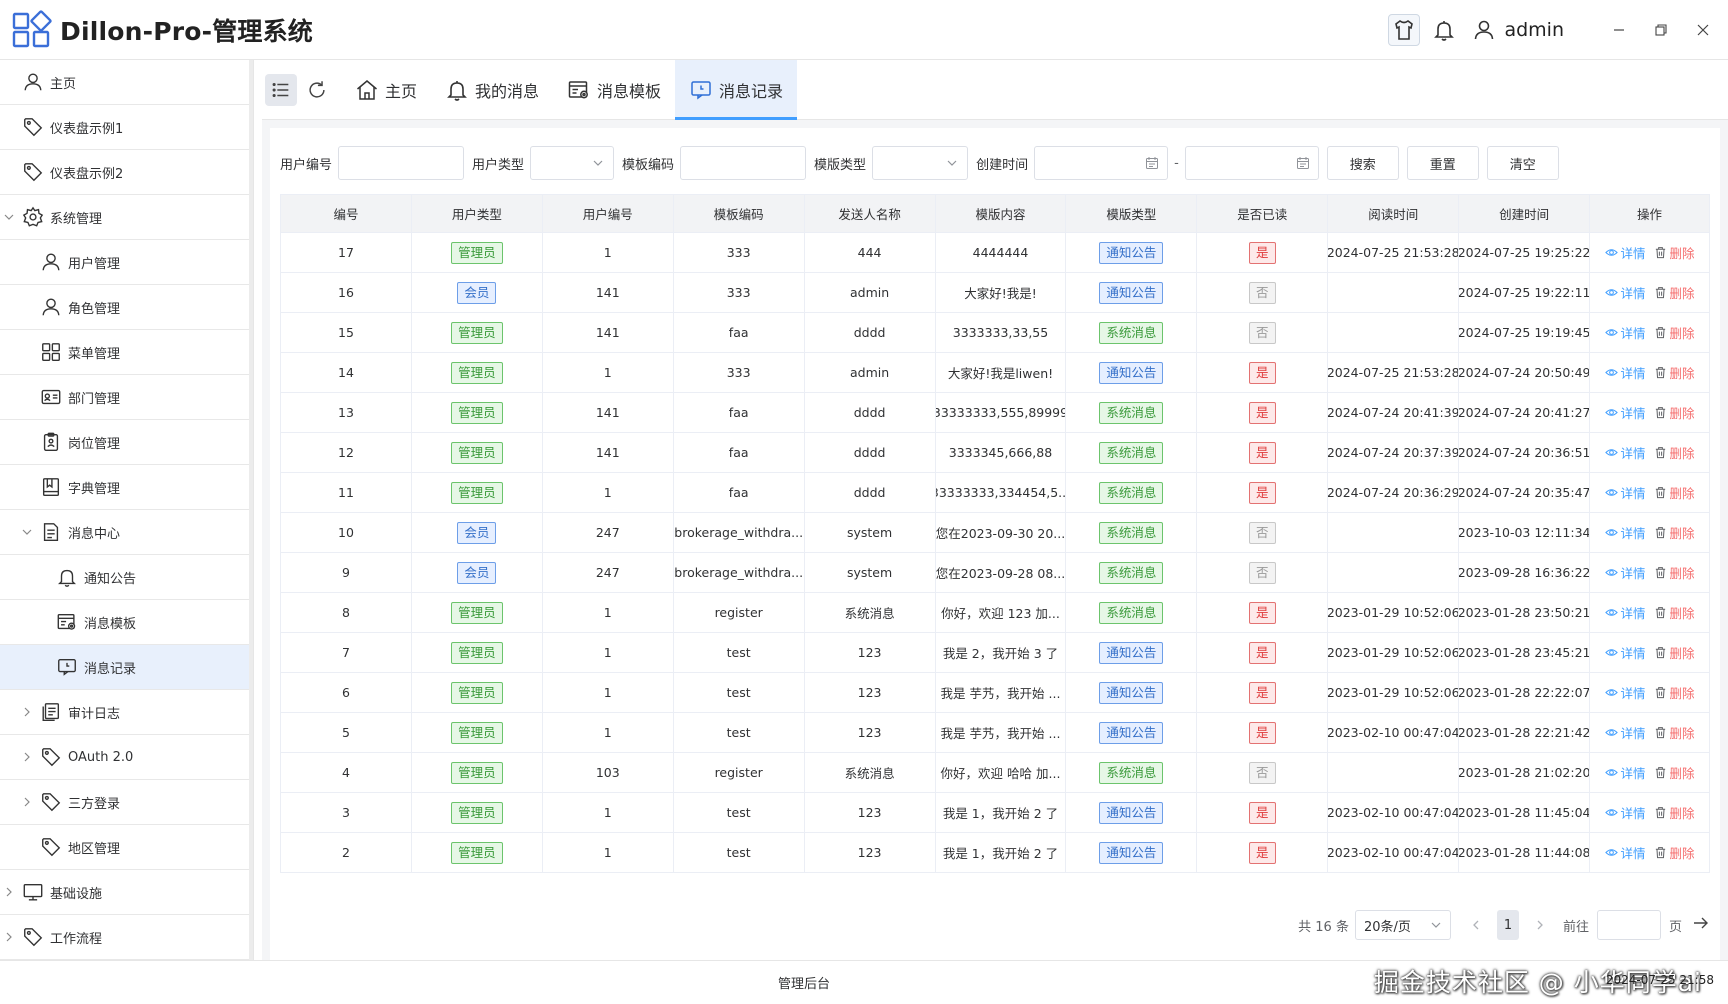 Image resolution: width=1728 pixels, height=1004 pixels. What do you see at coordinates (126, 577) in the screenshot?
I see `sidebar-item-announcements: 通知公告` at bounding box center [126, 577].